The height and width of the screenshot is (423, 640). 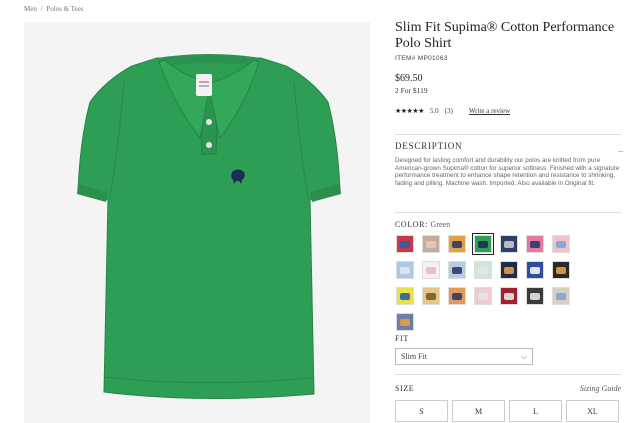 What do you see at coordinates (421, 58) in the screenshot?
I see `item-number: ITEM# MP01063` at bounding box center [421, 58].